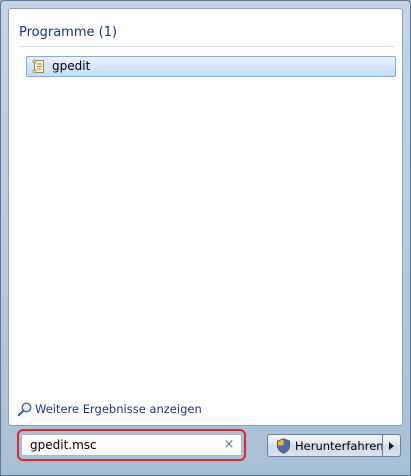 The image size is (411, 476). What do you see at coordinates (229, 445) in the screenshot?
I see `clear-search-icon: ×` at bounding box center [229, 445].